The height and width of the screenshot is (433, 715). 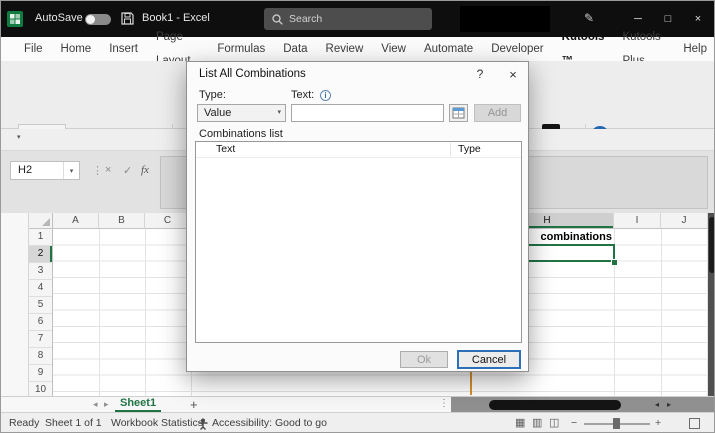 What do you see at coordinates (348, 19) in the screenshot?
I see `search-box: Search` at bounding box center [348, 19].